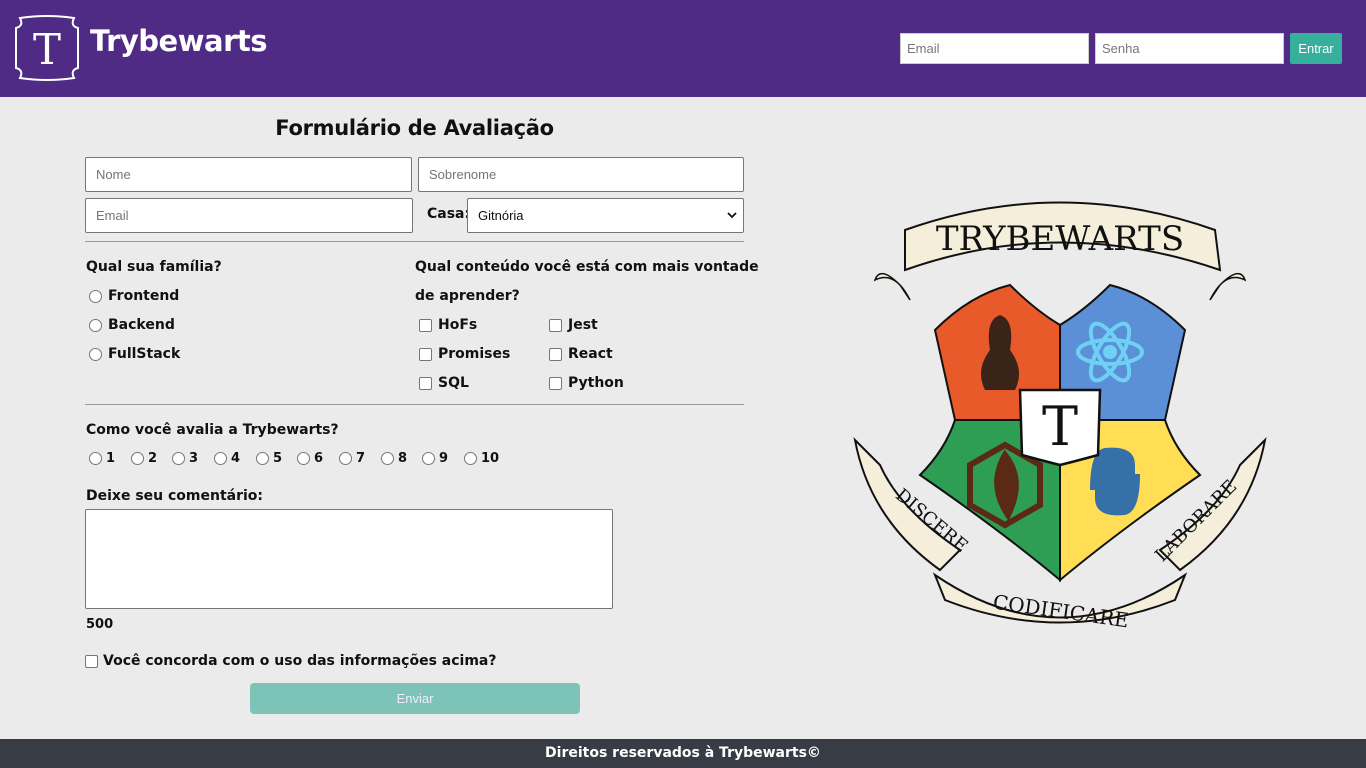 The height and width of the screenshot is (768, 1366). What do you see at coordinates (1316, 48) in the screenshot?
I see `login-button: Entrar` at bounding box center [1316, 48].